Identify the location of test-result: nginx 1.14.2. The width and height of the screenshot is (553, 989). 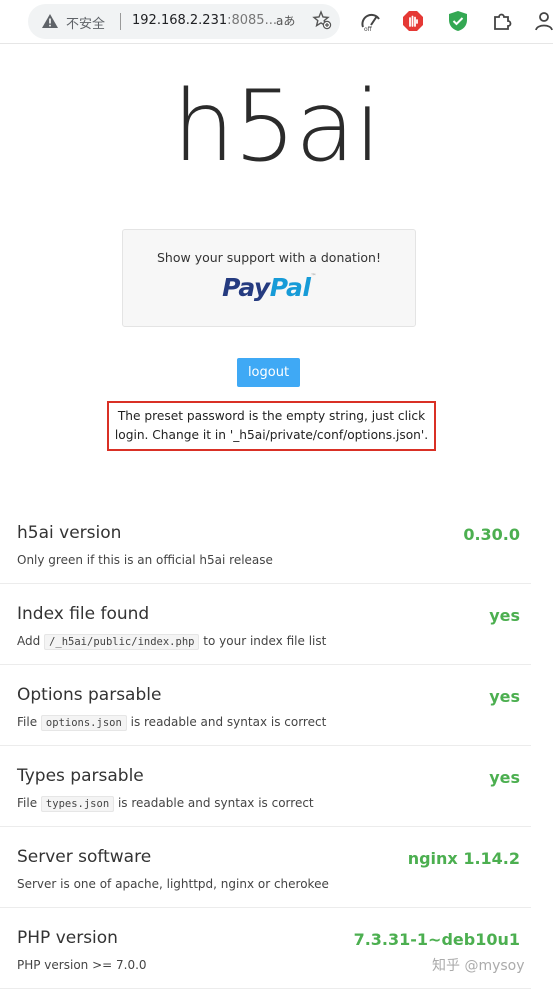
(463, 858).